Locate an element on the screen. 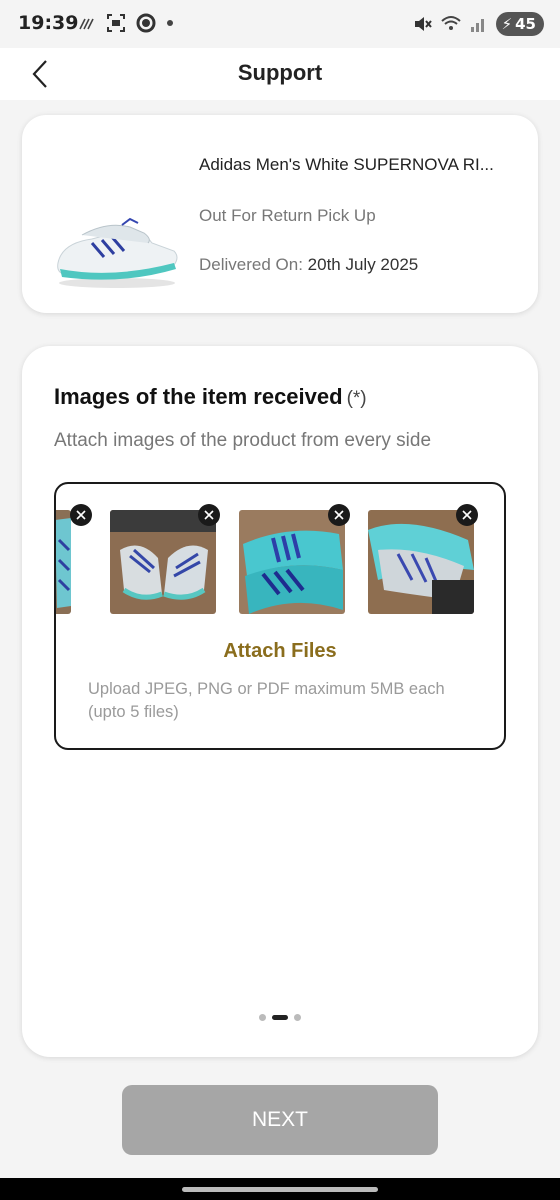 This screenshot has height=1200, width=560. system-nav-bar is located at coordinates (280, 1189).